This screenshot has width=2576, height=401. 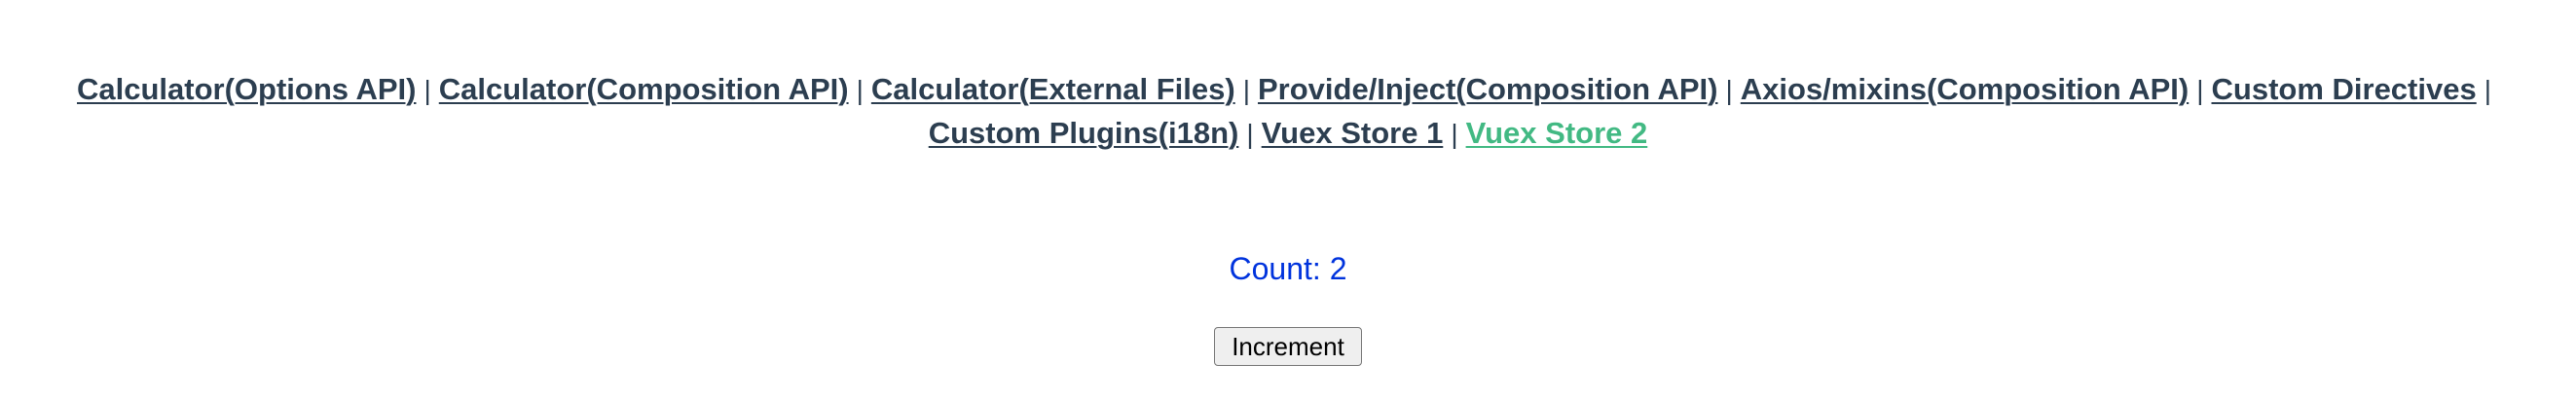 What do you see at coordinates (1288, 268) in the screenshot?
I see `count-display: Count: 2` at bounding box center [1288, 268].